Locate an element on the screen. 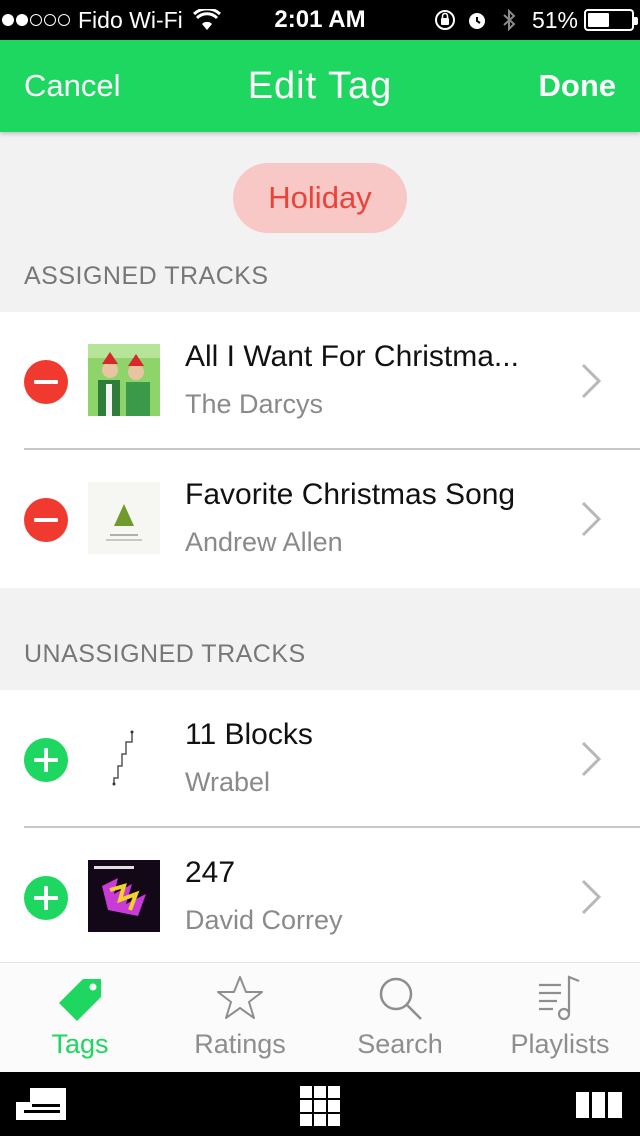 The image size is (640, 1136). track-row: 247 David Correy is located at coordinates (320, 895).